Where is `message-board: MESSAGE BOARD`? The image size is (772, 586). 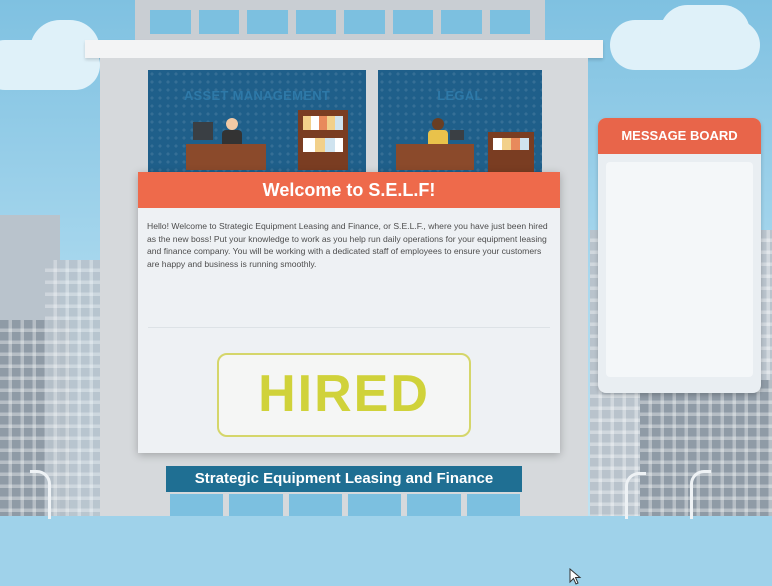
message-board: MESSAGE BOARD is located at coordinates (679, 255).